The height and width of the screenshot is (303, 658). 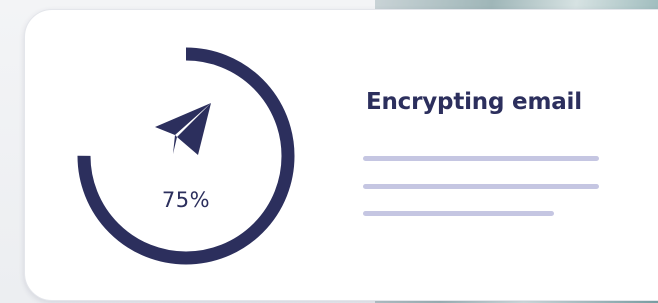 What do you see at coordinates (186, 200) in the screenshot?
I see `progress-percentage: 75%` at bounding box center [186, 200].